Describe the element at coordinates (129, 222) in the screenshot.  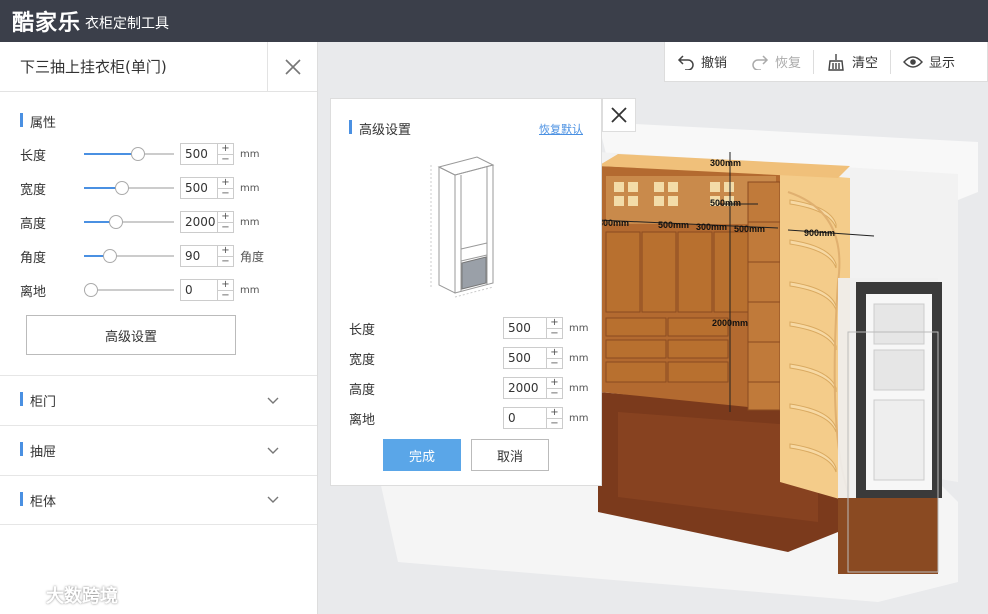
I see `height-slider` at that location.